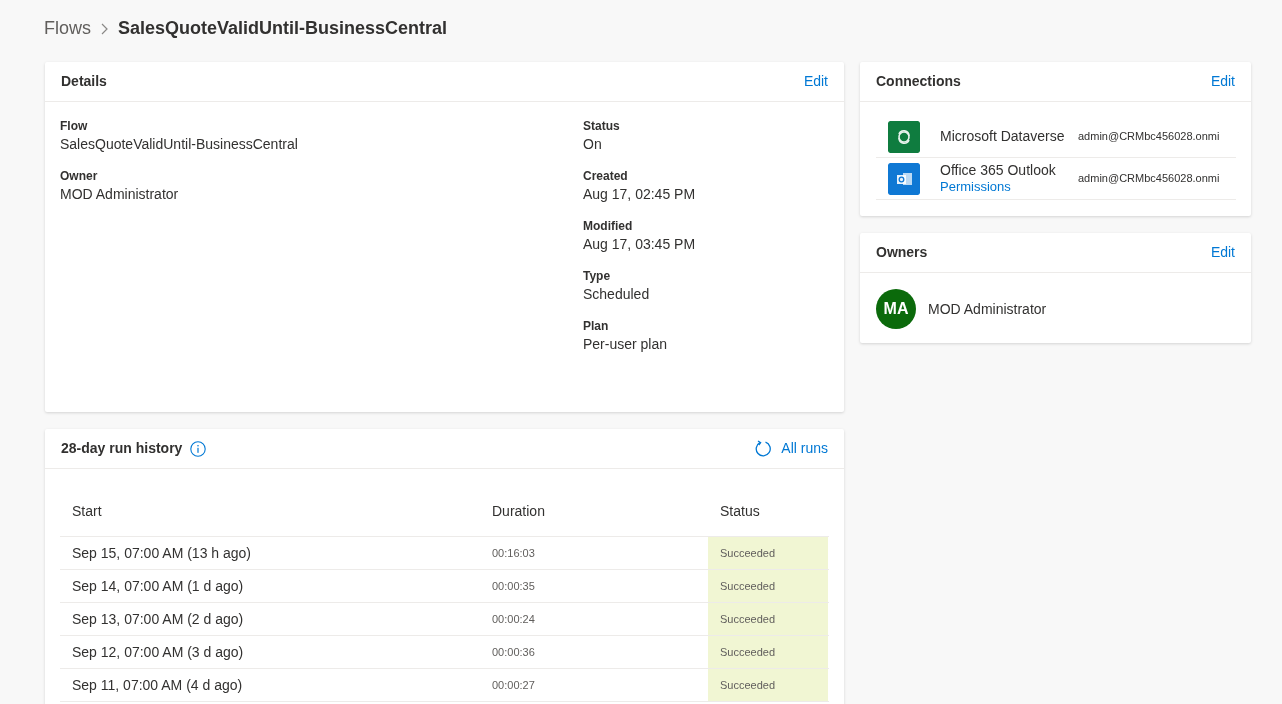 This screenshot has width=1282, height=704. What do you see at coordinates (161, 553) in the screenshot?
I see `start-time-cell-text: Sep 15, 07:00 AM (13 h ago)` at bounding box center [161, 553].